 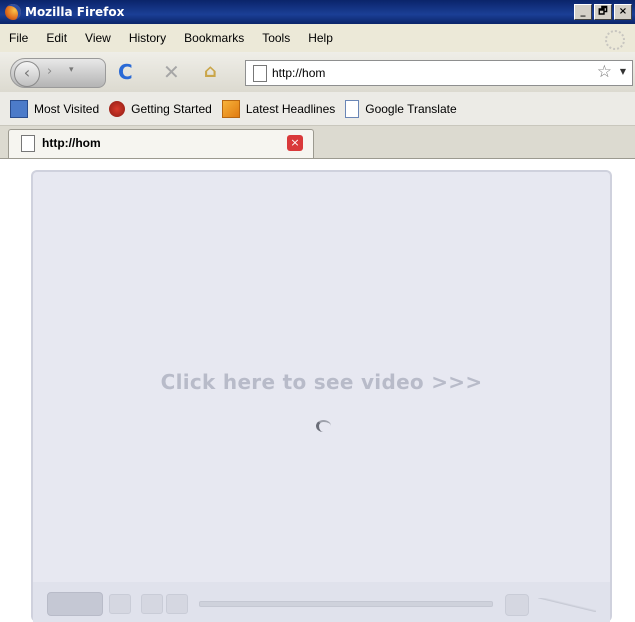 What do you see at coordinates (623, 12) in the screenshot?
I see `close-window-button: ×` at bounding box center [623, 12].